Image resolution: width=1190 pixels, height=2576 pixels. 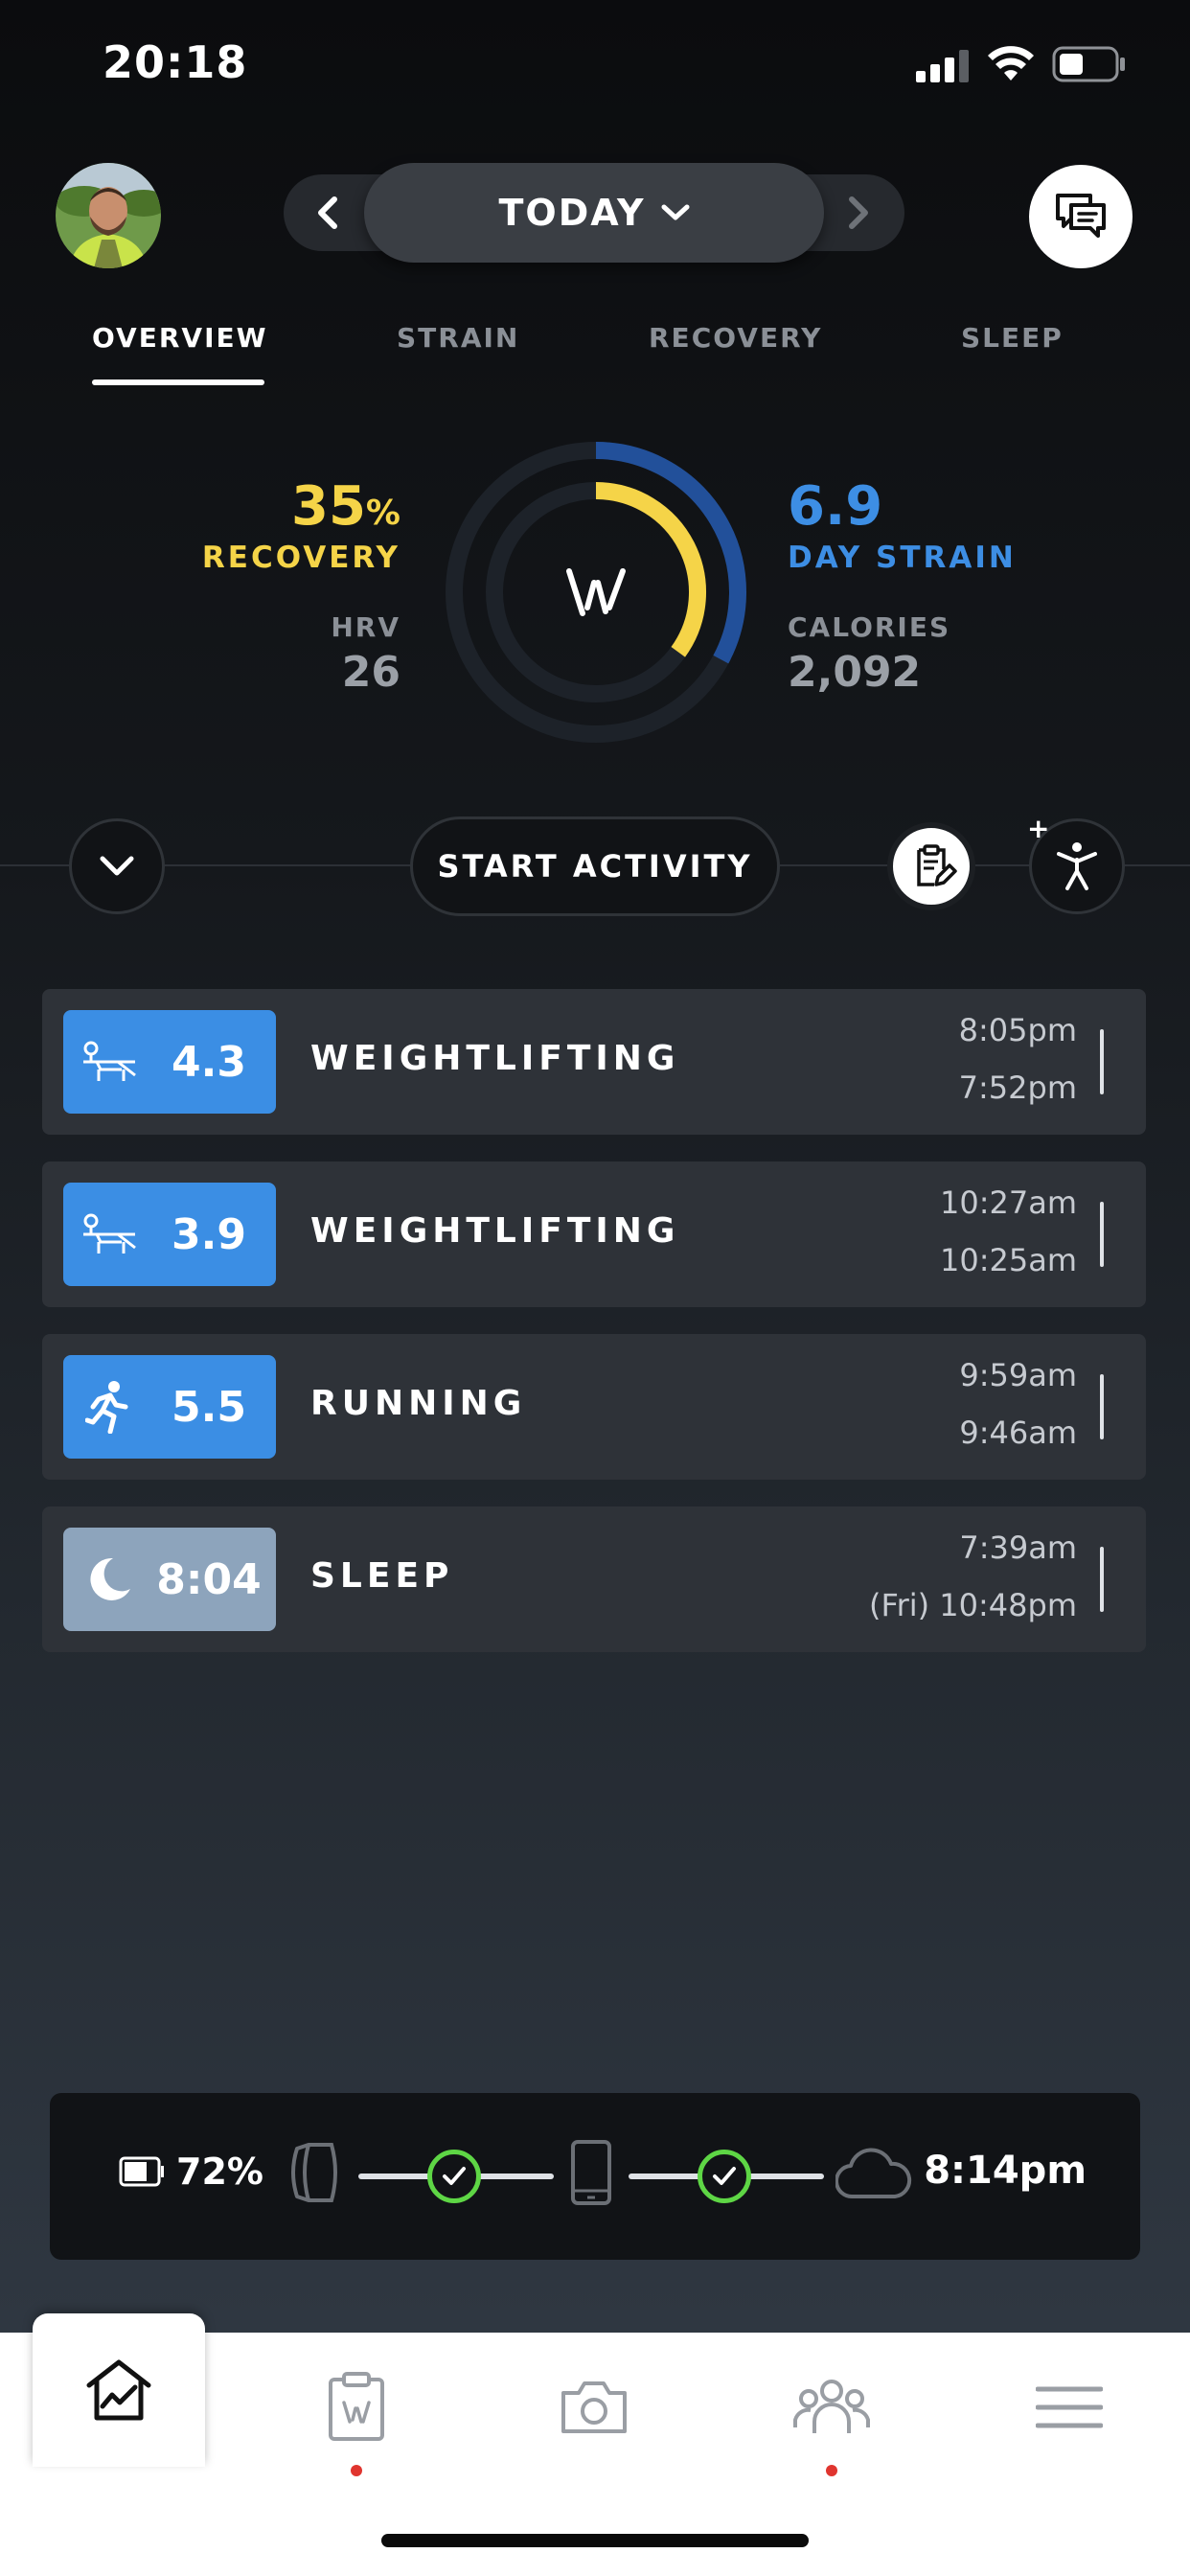 I want to click on running-icon, so click(x=107, y=1407).